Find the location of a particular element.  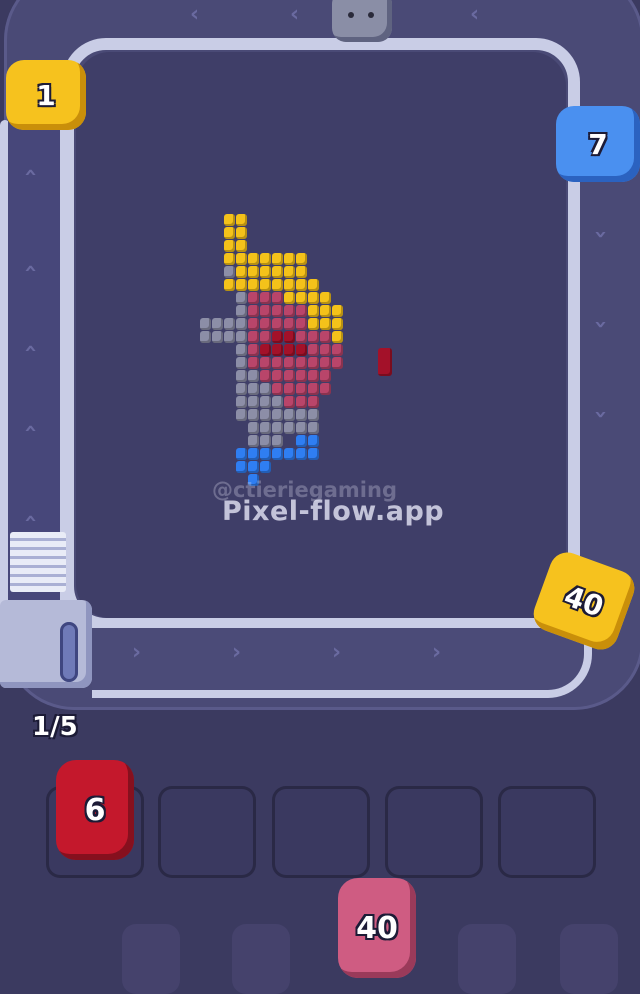

shooter-yellow-top-left: 1 is located at coordinates (46, 95).